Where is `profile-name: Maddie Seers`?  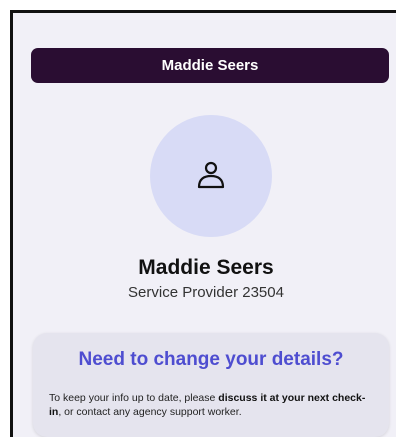
profile-name: Maddie Seers is located at coordinates (206, 267).